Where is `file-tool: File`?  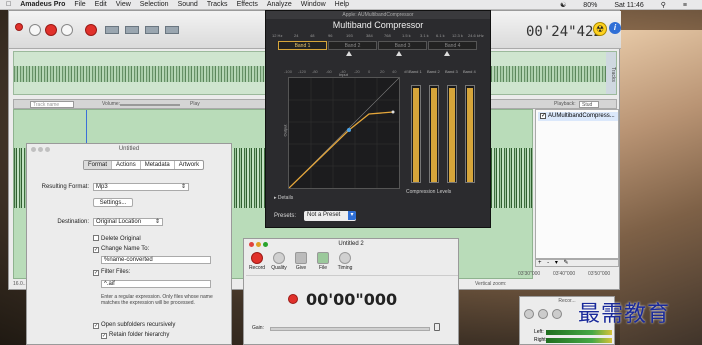
file-tool: File is located at coordinates (323, 261).